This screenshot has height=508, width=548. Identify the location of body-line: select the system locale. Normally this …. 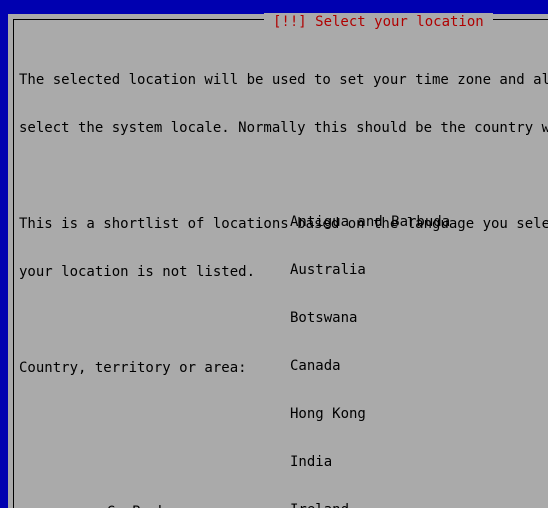
(283, 128).